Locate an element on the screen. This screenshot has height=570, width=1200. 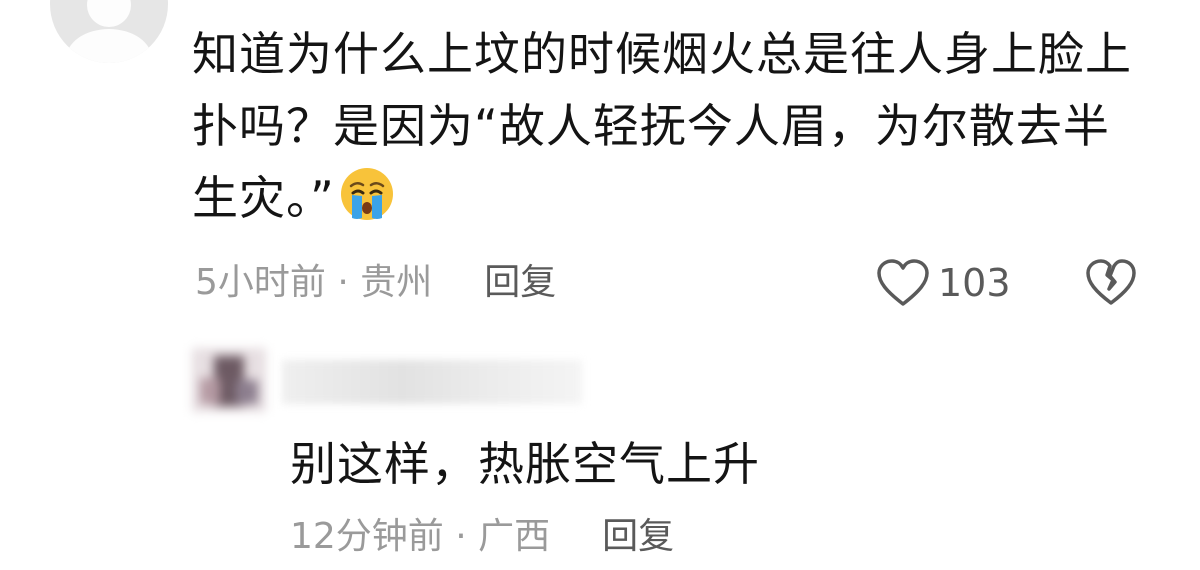
avatar-placeholder-head is located at coordinates (109, 13).